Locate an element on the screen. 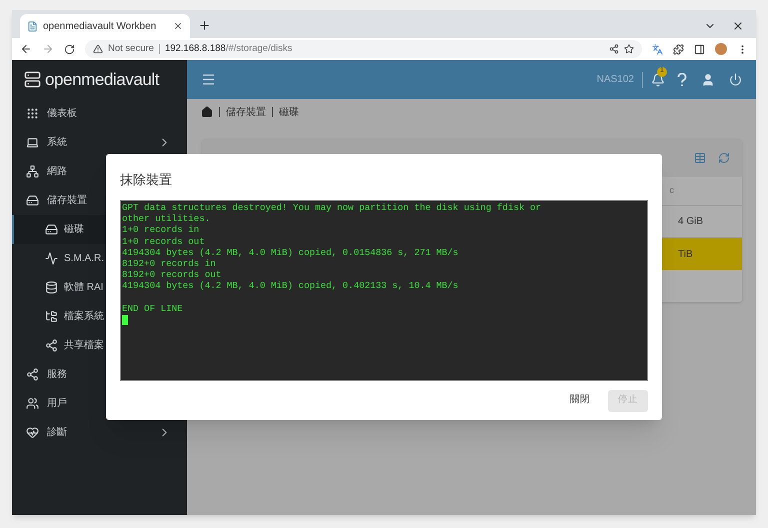  help-icon is located at coordinates (682, 79).